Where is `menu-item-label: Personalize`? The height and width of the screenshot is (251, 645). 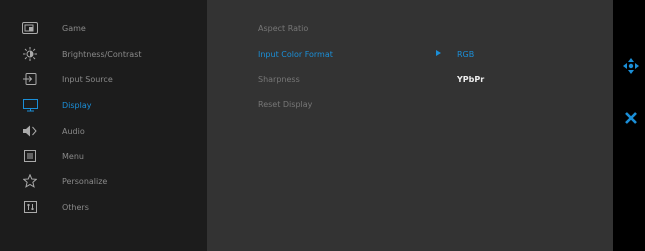
menu-item-label: Personalize is located at coordinates (85, 181).